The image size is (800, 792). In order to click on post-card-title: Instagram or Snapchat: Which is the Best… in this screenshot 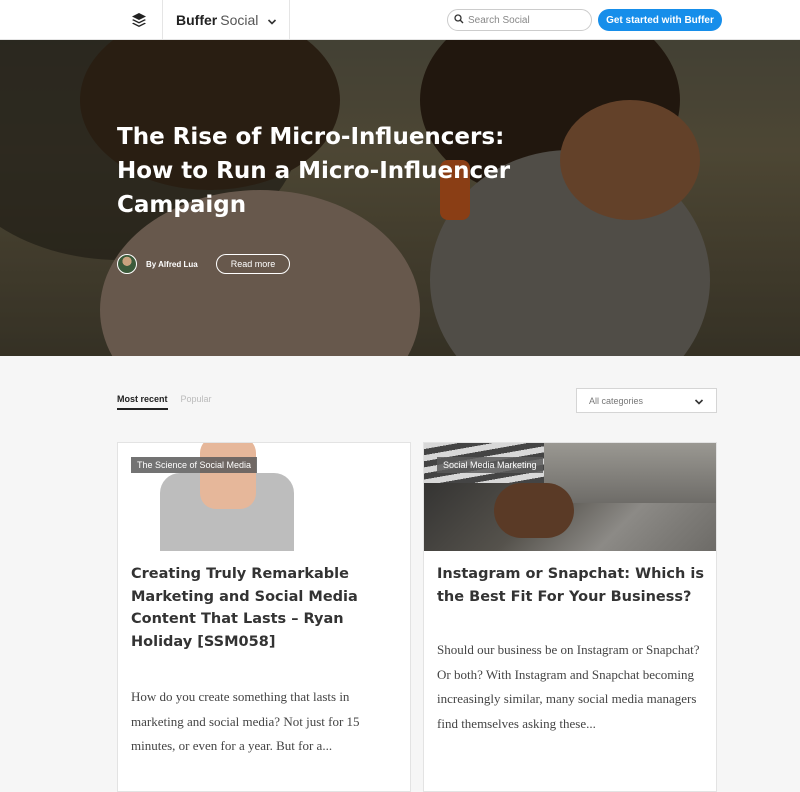, I will do `click(572, 585)`.